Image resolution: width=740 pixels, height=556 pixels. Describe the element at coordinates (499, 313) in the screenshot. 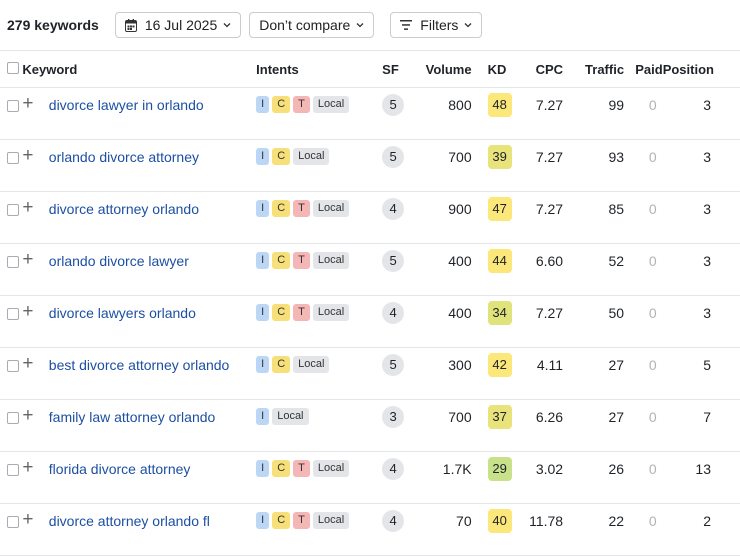

I see `kd-badge: 34` at that location.